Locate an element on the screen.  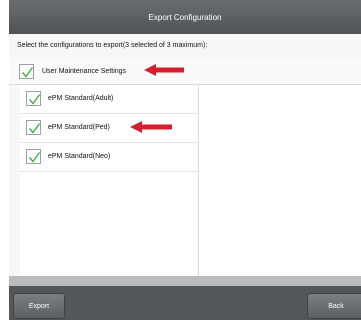
back-button-label: Back is located at coordinates (336, 306).